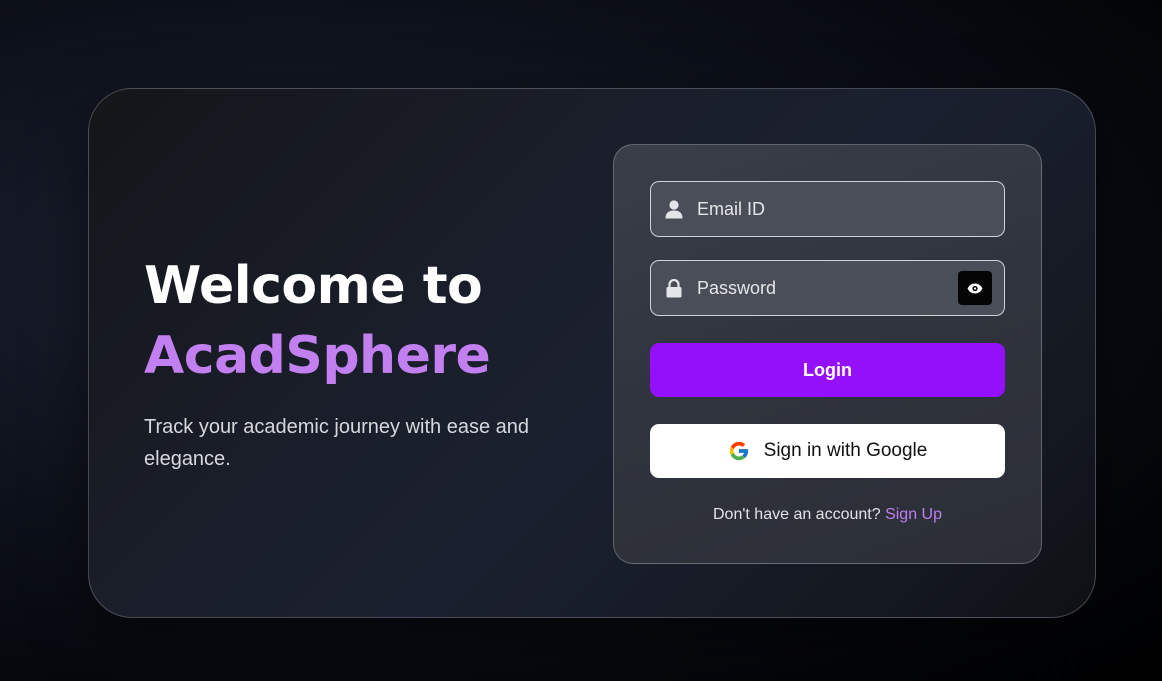 The width and height of the screenshot is (1162, 681). I want to click on signup-prompt-text: Don't have an account?, so click(797, 514).